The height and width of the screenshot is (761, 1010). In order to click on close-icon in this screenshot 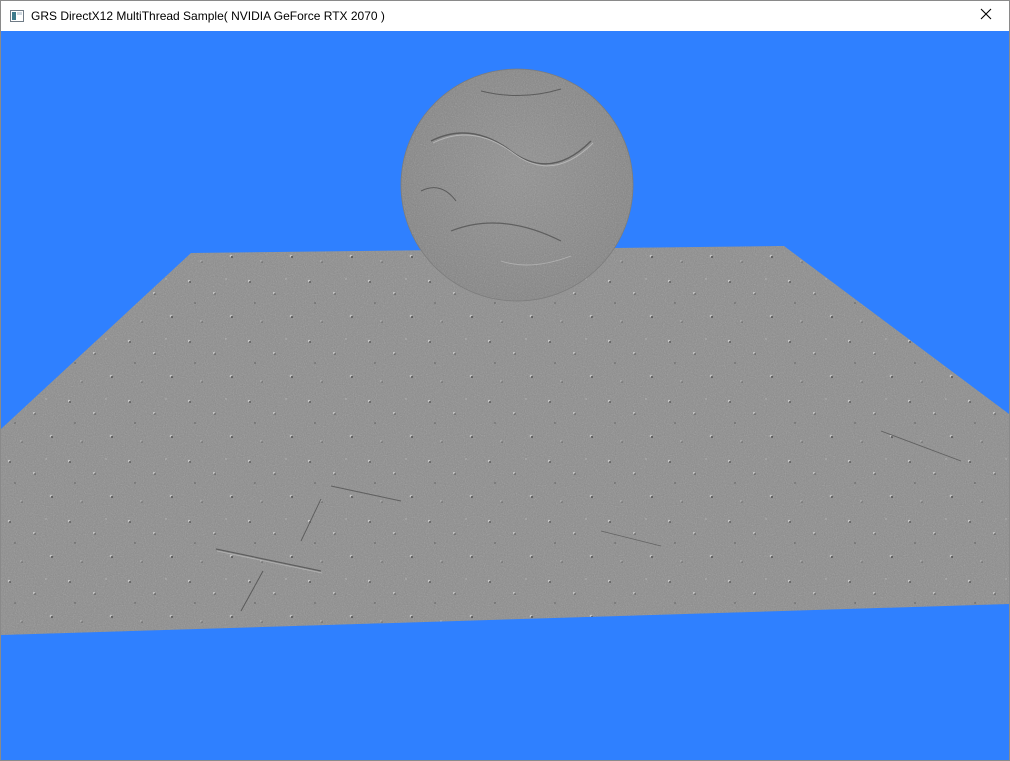, I will do `click(986, 16)`.